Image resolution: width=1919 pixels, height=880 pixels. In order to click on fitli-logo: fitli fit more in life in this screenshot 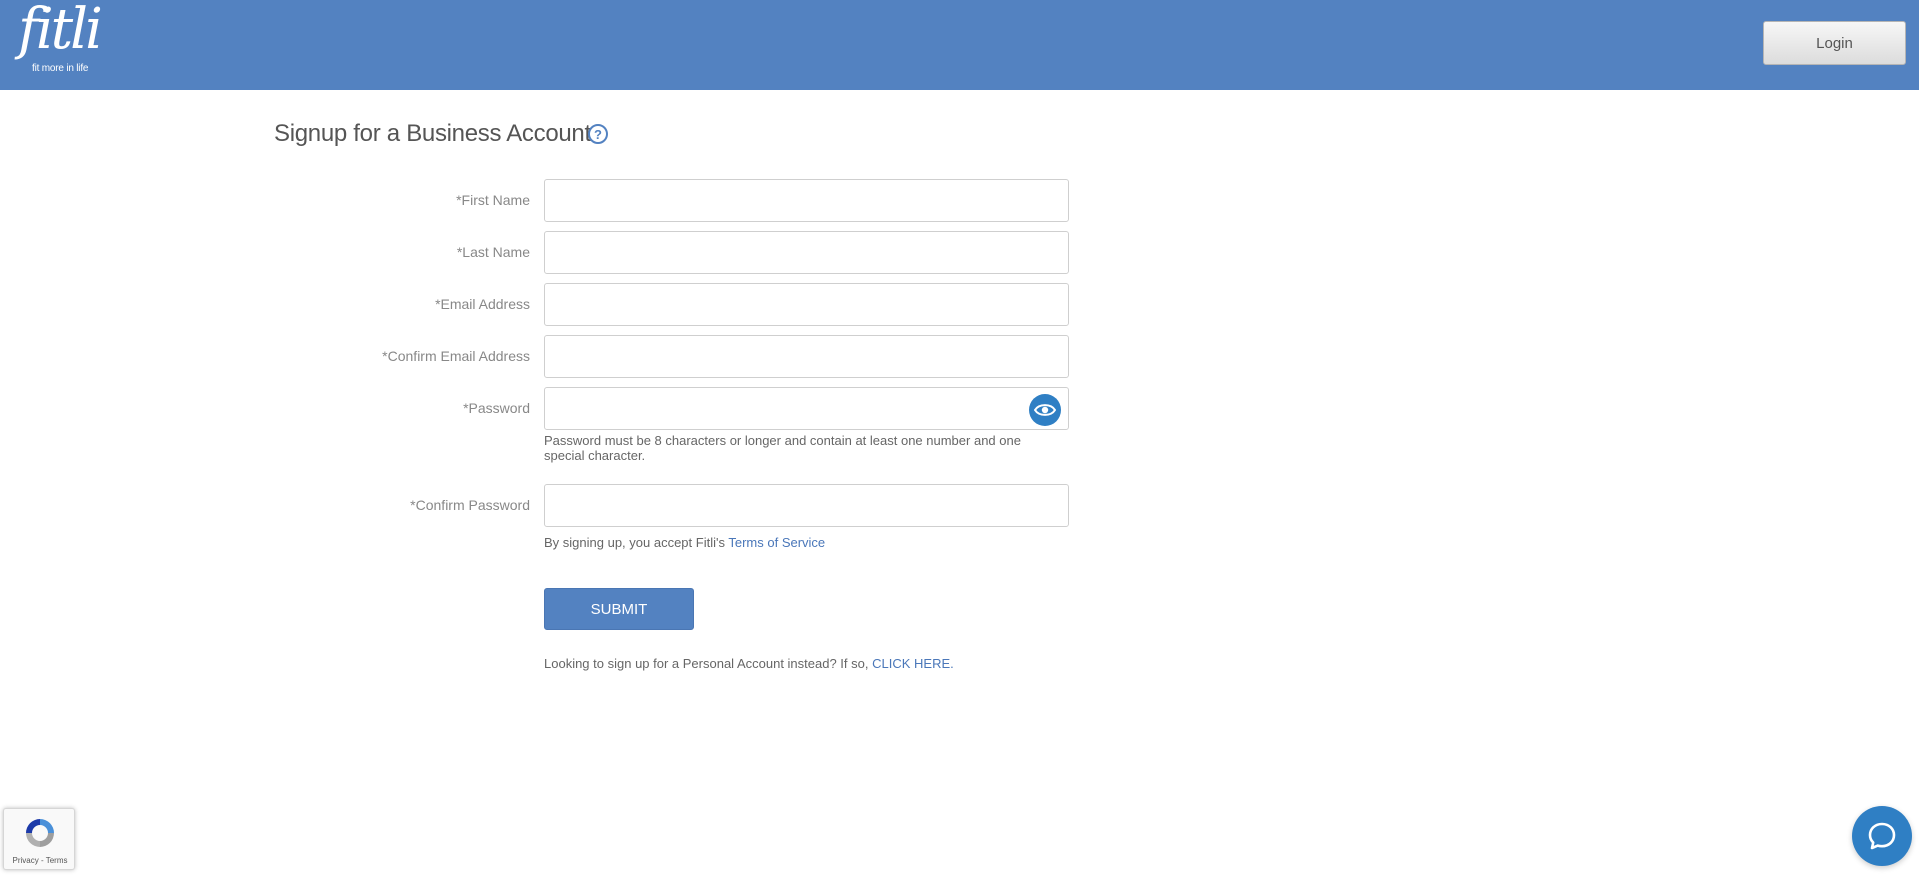, I will do `click(59, 38)`.